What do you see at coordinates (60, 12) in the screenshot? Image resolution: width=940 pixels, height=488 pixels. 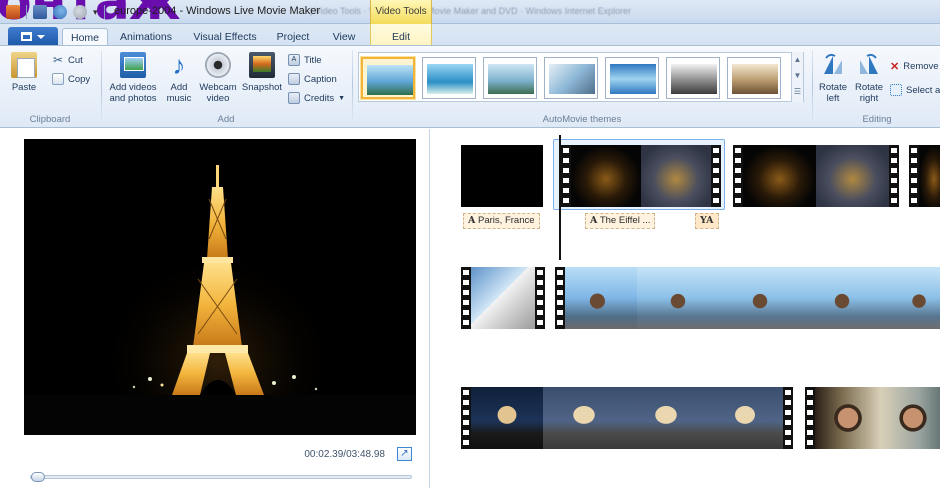 I see `undo-icon` at bounding box center [60, 12].